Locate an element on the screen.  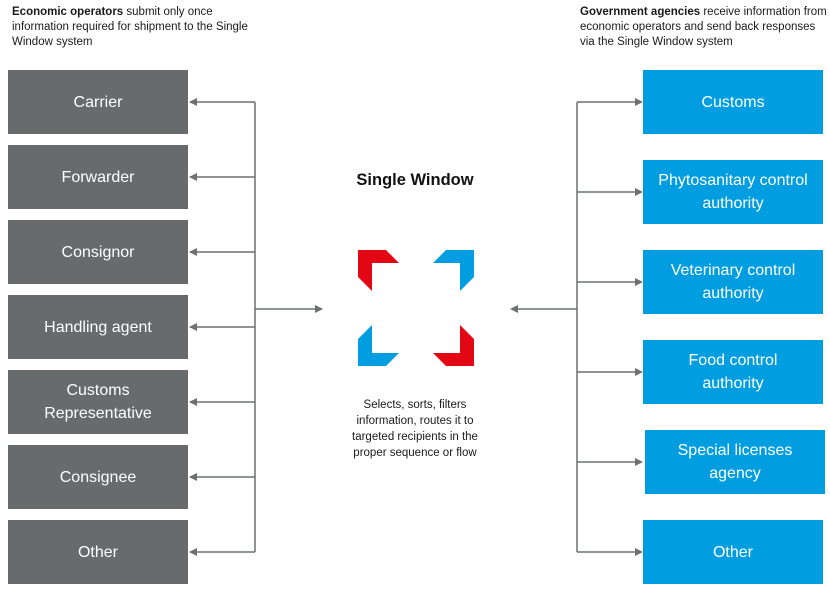
four-corner-brackets-icon is located at coordinates (416, 308).